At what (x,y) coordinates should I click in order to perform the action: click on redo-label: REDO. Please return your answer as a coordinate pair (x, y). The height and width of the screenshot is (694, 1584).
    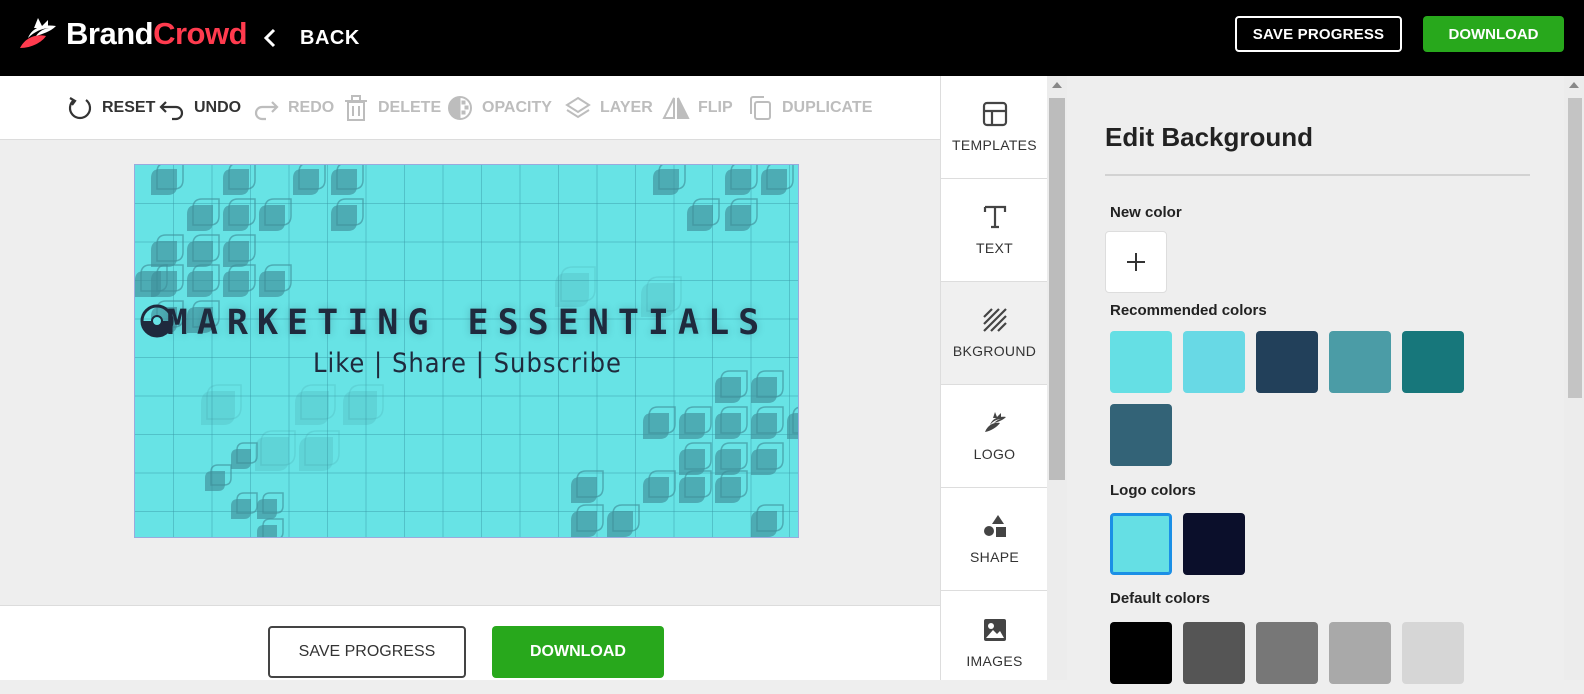
    Looking at the image, I should click on (311, 107).